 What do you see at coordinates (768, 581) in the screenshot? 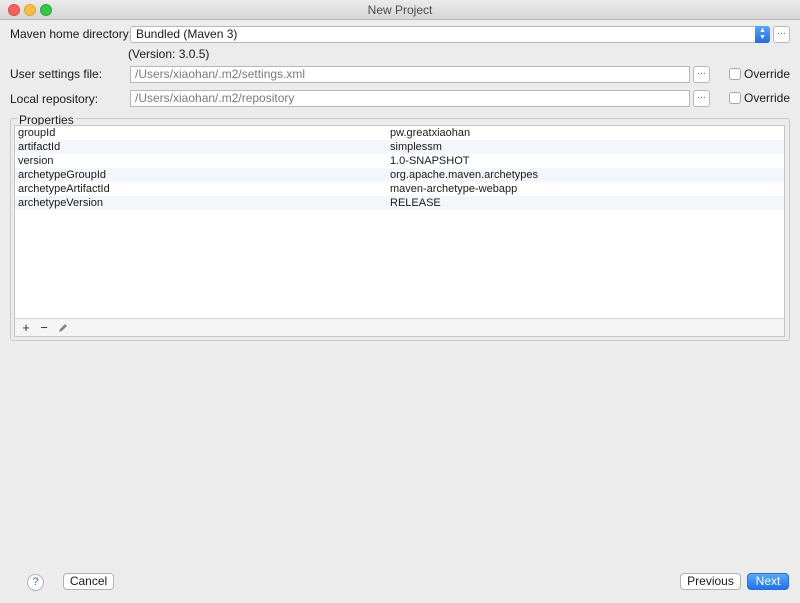
I see `next-button: Next` at bounding box center [768, 581].